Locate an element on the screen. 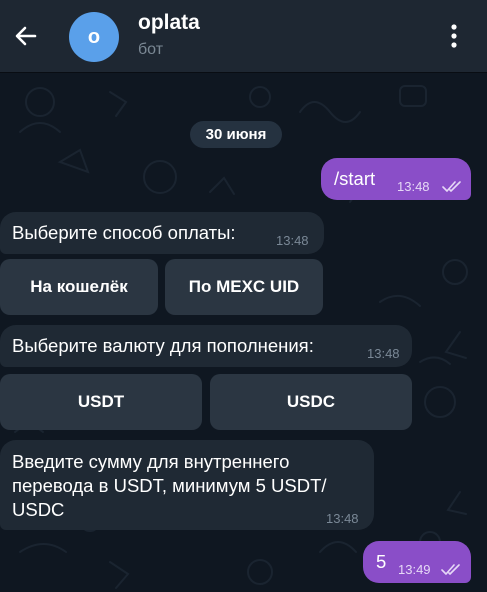 The image size is (487, 592). date-label: 30 июня is located at coordinates (236, 134).